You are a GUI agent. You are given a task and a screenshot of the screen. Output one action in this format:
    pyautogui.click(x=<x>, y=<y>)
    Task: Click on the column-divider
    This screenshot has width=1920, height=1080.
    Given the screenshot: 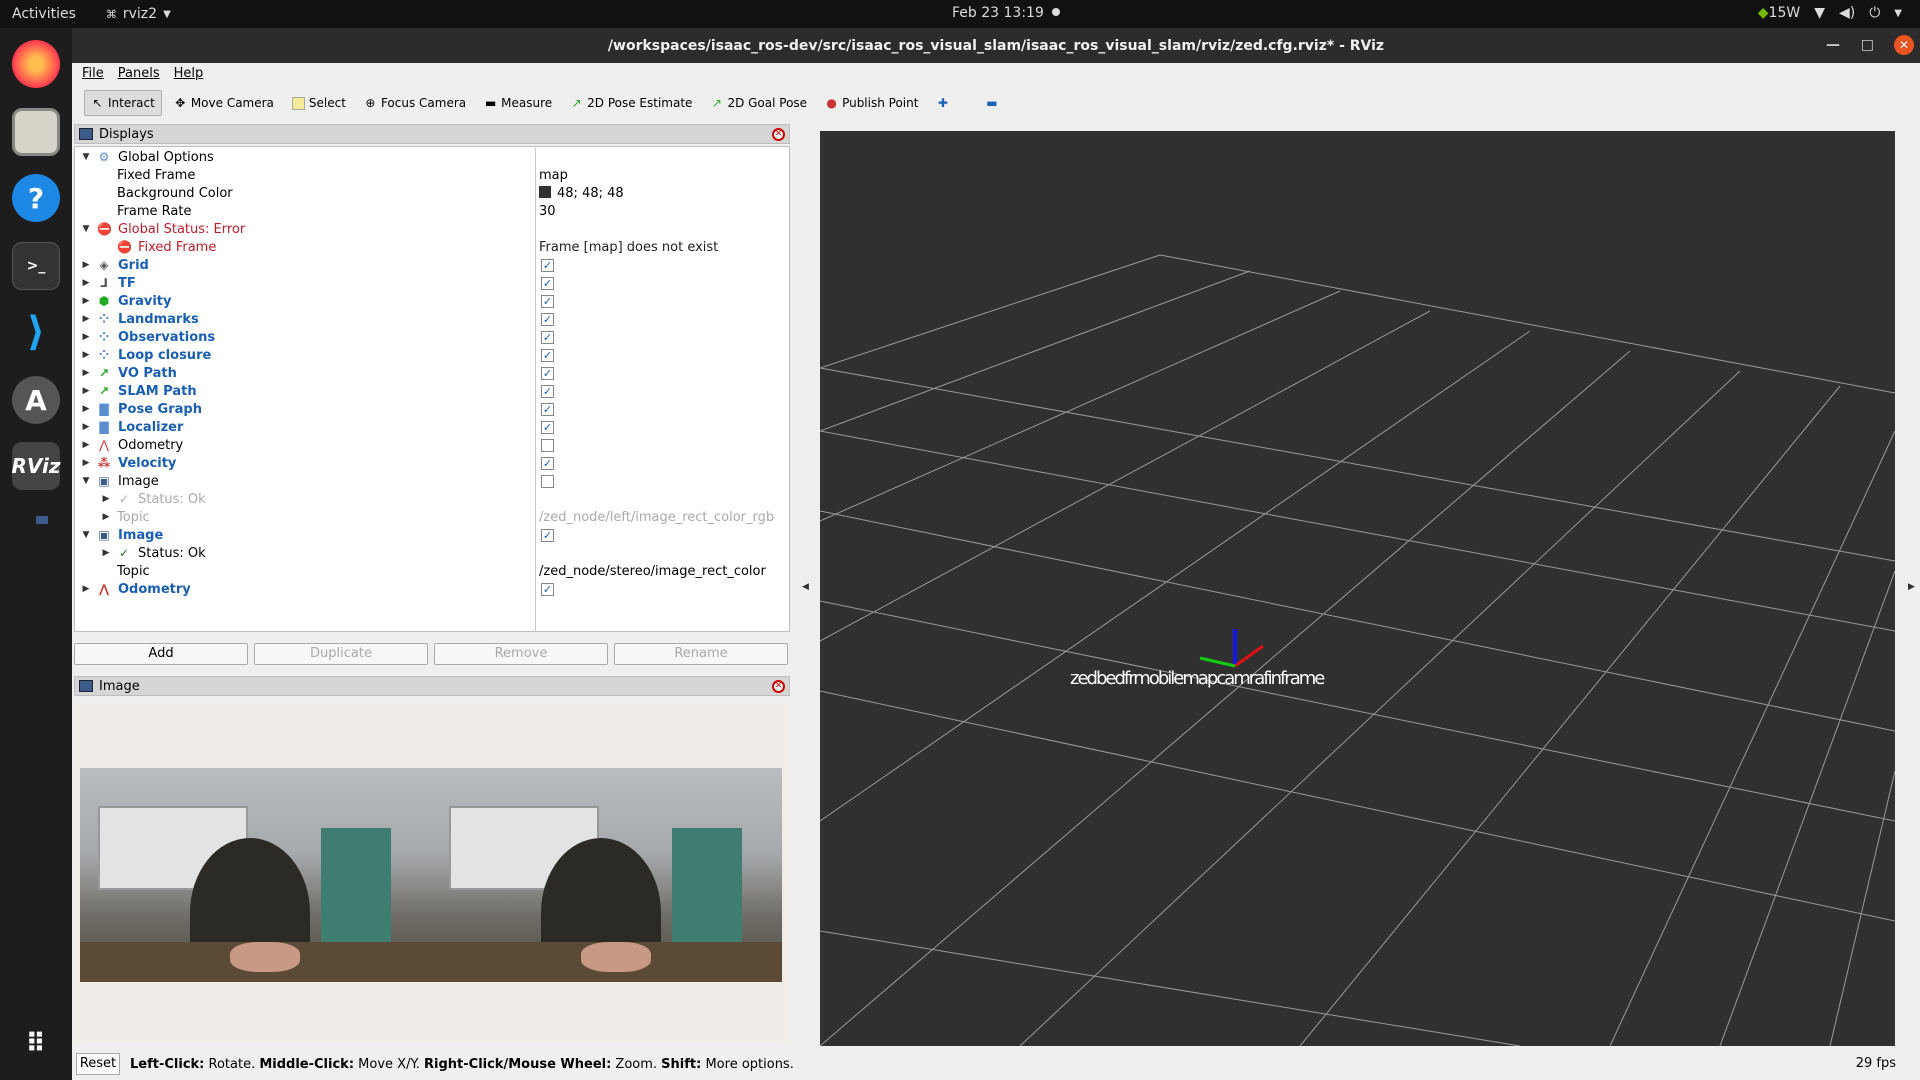 What is the action you would take?
    pyautogui.click(x=535, y=389)
    